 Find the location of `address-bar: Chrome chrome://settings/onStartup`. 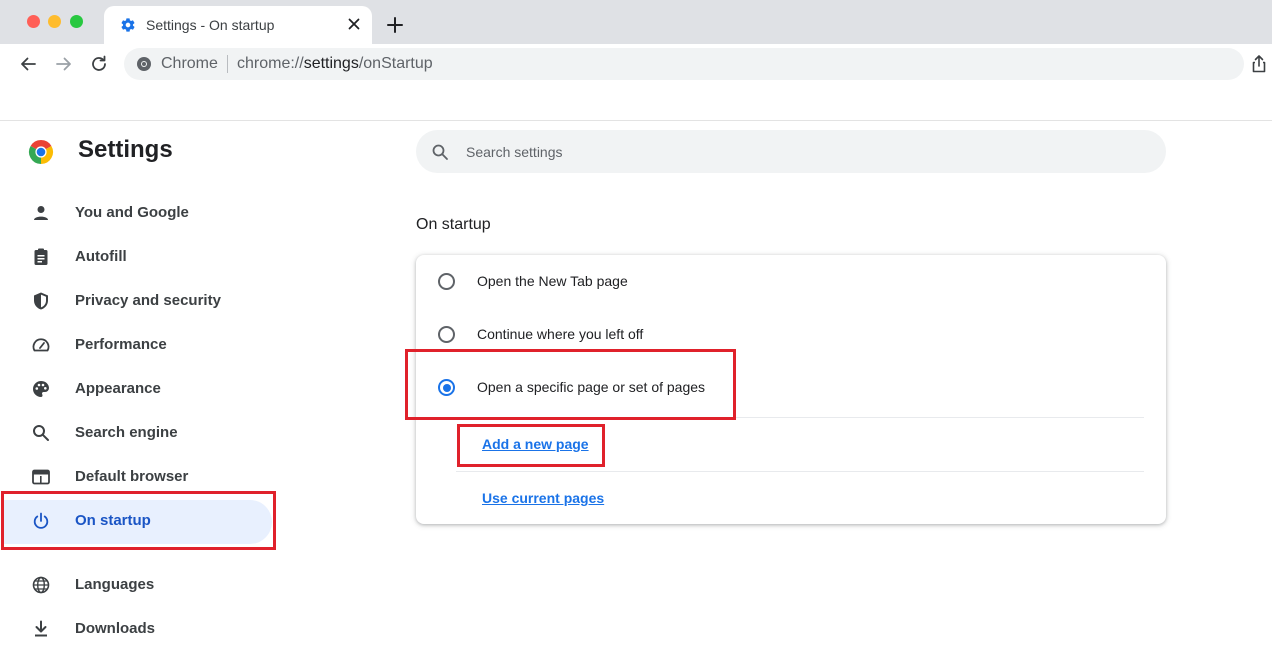

address-bar: Chrome chrome://settings/onStartup is located at coordinates (684, 64).